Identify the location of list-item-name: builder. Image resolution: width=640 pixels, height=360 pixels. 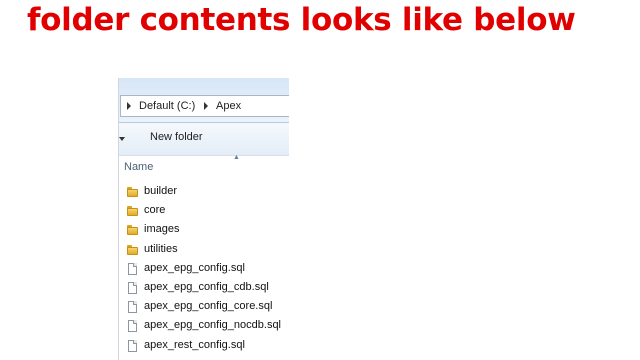
(161, 191).